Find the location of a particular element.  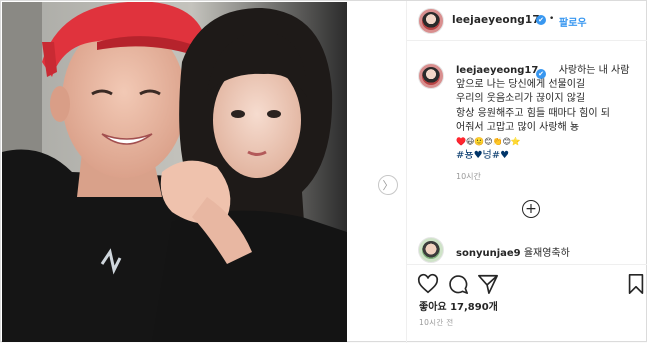

load-more-comments-button: + is located at coordinates (531, 209).